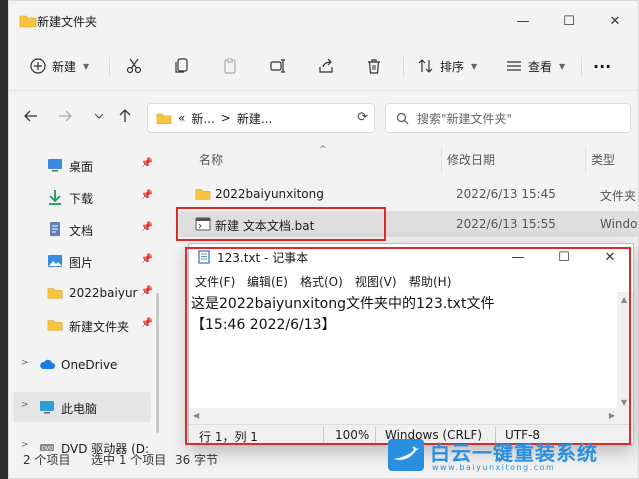  I want to click on sidebar-item-desktop: 桌面 📌, so click(83, 165).